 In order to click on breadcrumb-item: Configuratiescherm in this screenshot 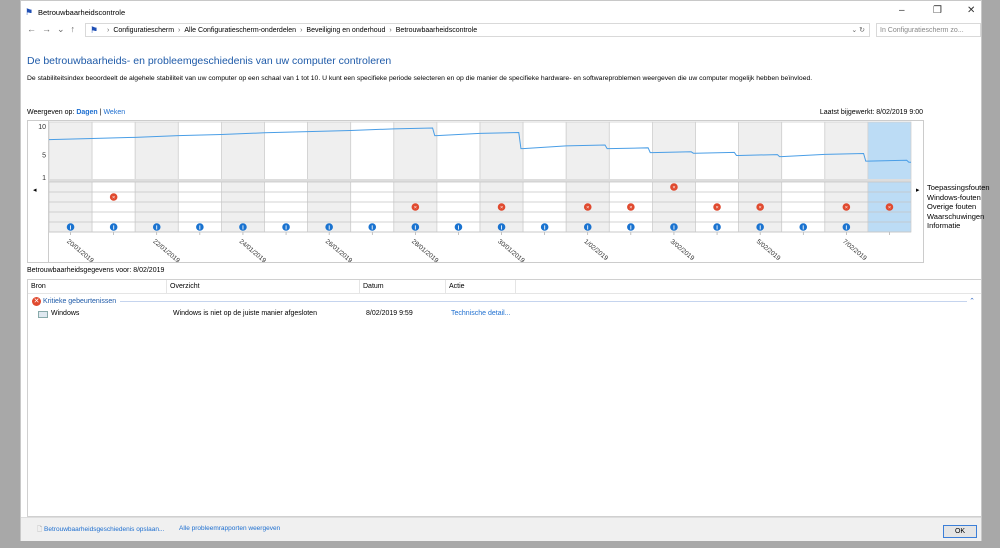, I will do `click(143, 30)`.